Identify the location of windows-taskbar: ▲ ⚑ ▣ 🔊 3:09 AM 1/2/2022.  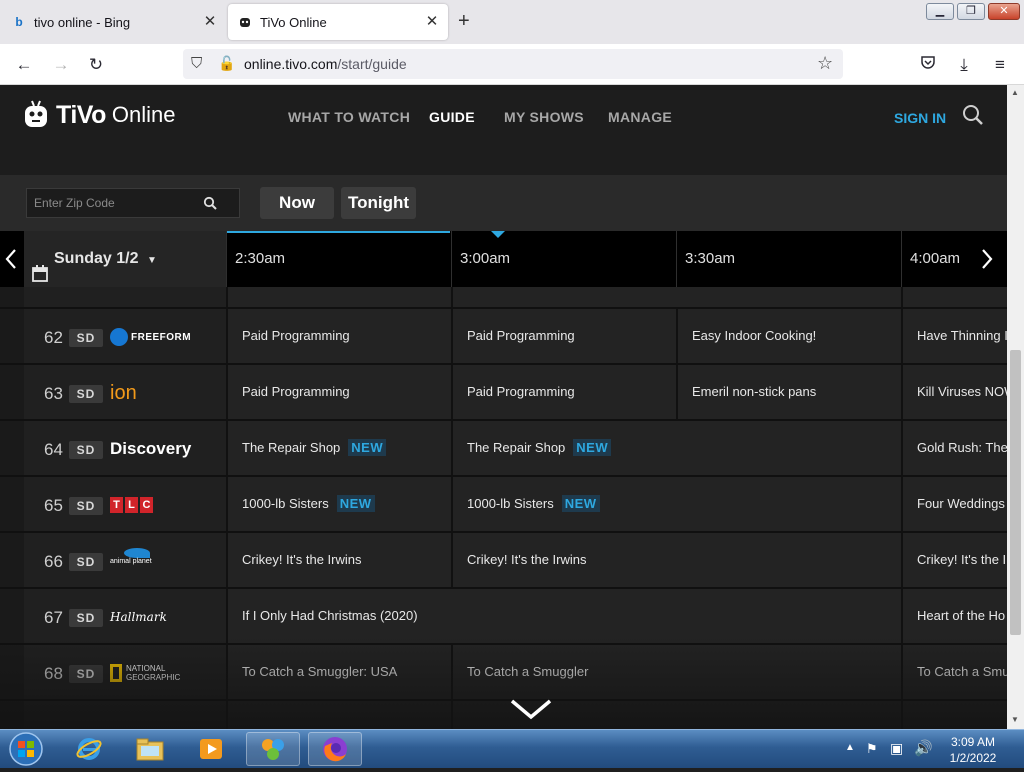
(512, 748).